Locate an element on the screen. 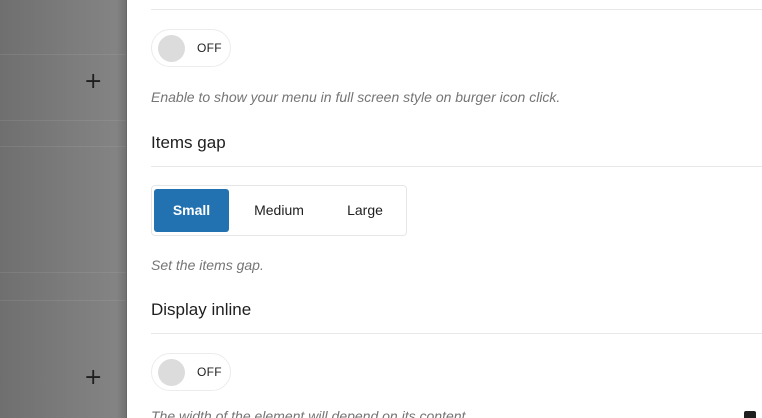 The height and width of the screenshot is (418, 762). scroll-indicator is located at coordinates (750, 414).